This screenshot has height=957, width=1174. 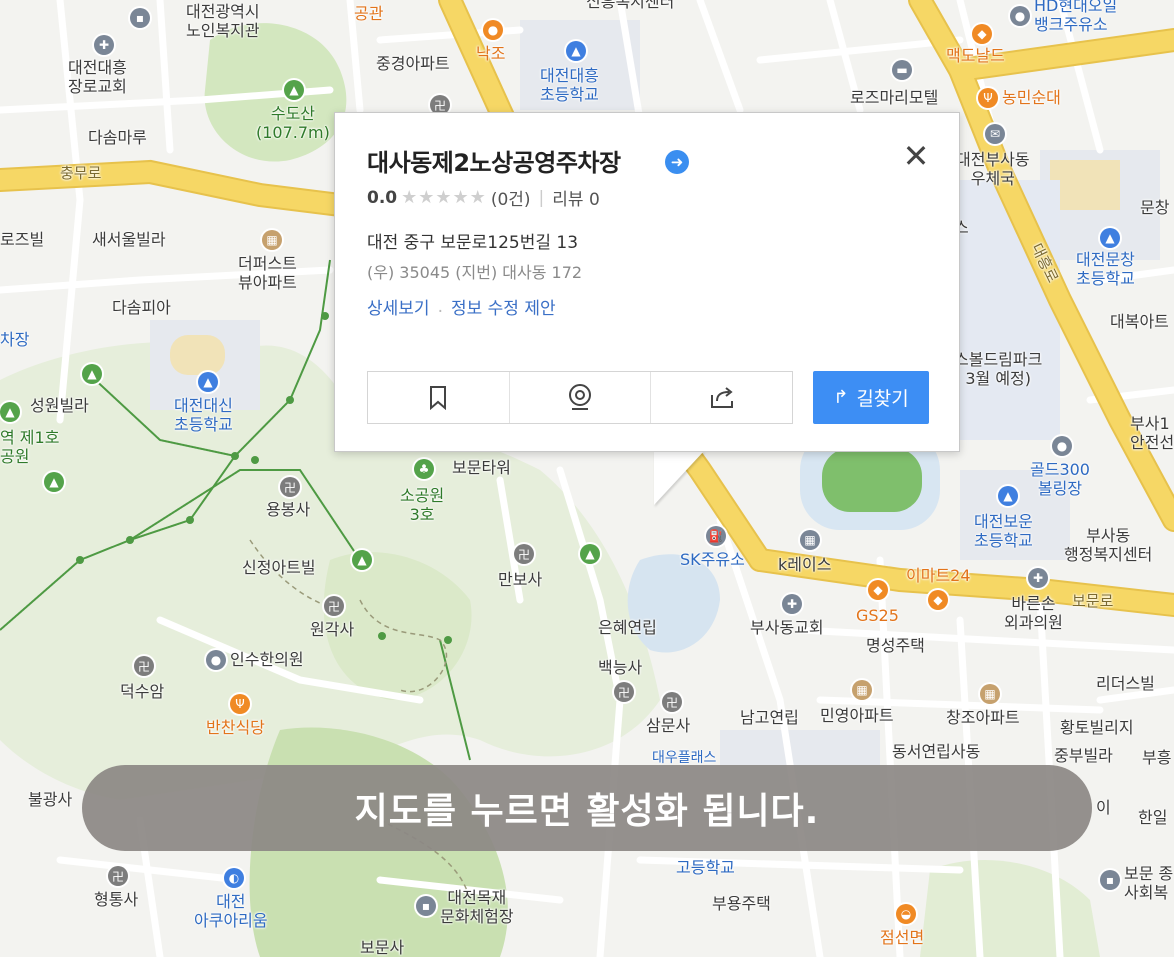 I want to click on map-label: 대전 아쿠아리움, so click(x=231, y=911).